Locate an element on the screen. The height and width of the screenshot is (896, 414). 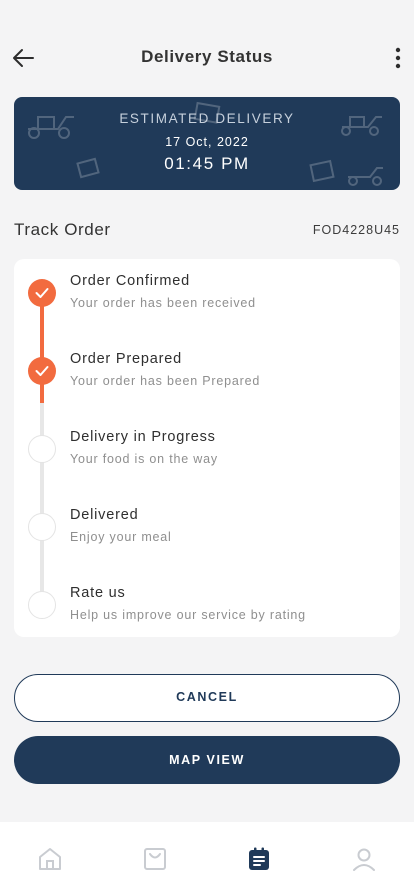
estimated-delivery-label: ESTIMATED DELIVERY is located at coordinates (207, 118).